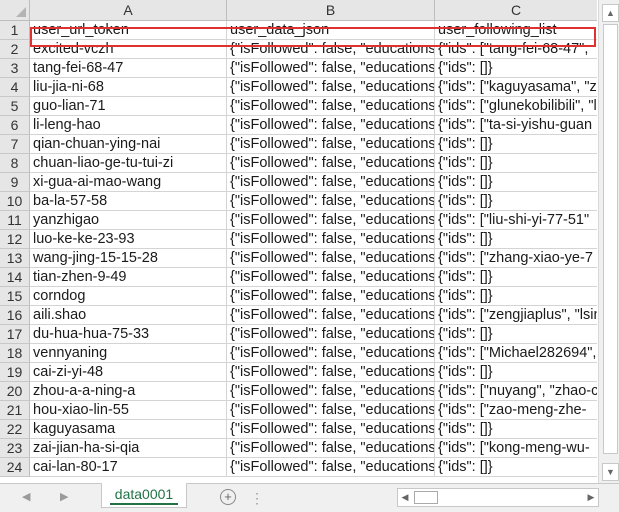 The height and width of the screenshot is (512, 619). What do you see at coordinates (15, 334) in the screenshot?
I see `row-header: 17` at bounding box center [15, 334].